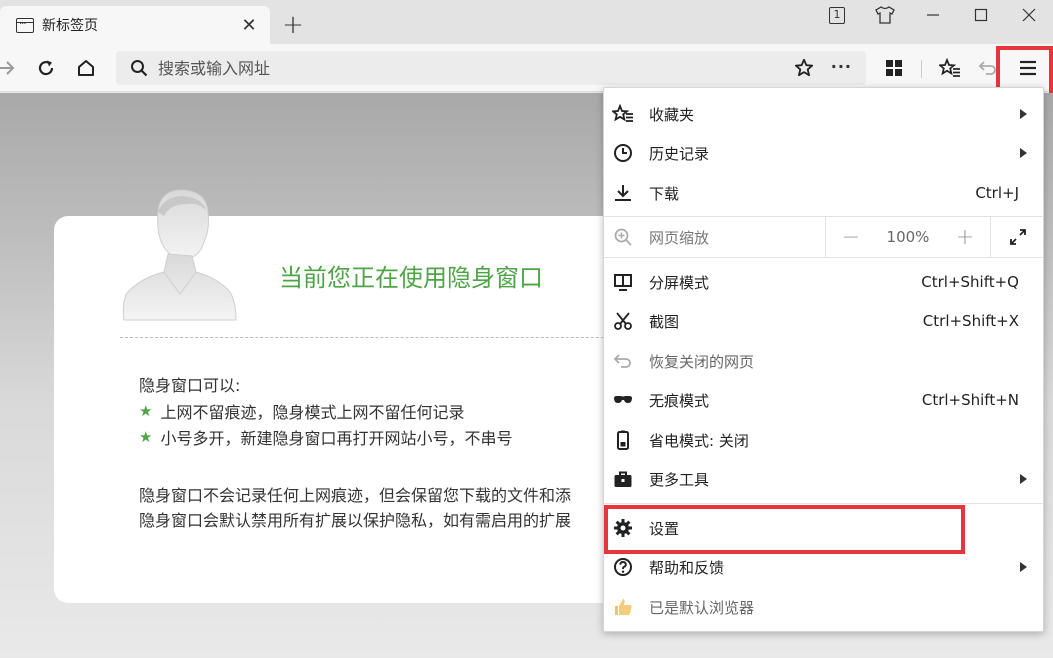 The image size is (1053, 658). What do you see at coordinates (623, 153) in the screenshot?
I see `clock-icon` at bounding box center [623, 153].